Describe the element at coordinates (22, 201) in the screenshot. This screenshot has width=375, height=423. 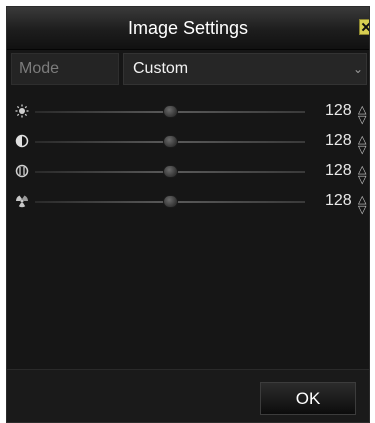
I see `hue-icon` at that location.